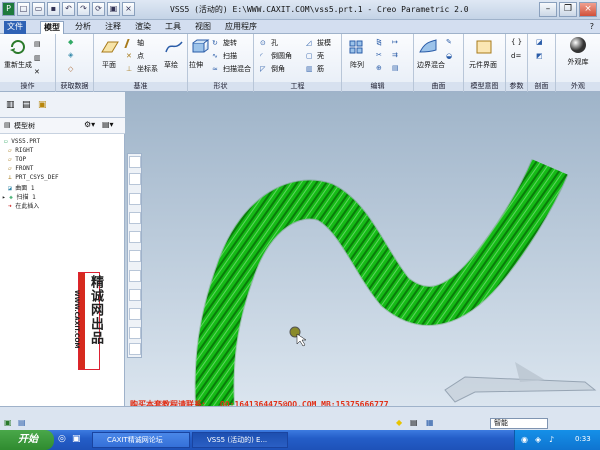 The height and width of the screenshot is (450, 600). What do you see at coordinates (203, 27) in the screenshot?
I see `tab-view: 视图` at bounding box center [203, 27].